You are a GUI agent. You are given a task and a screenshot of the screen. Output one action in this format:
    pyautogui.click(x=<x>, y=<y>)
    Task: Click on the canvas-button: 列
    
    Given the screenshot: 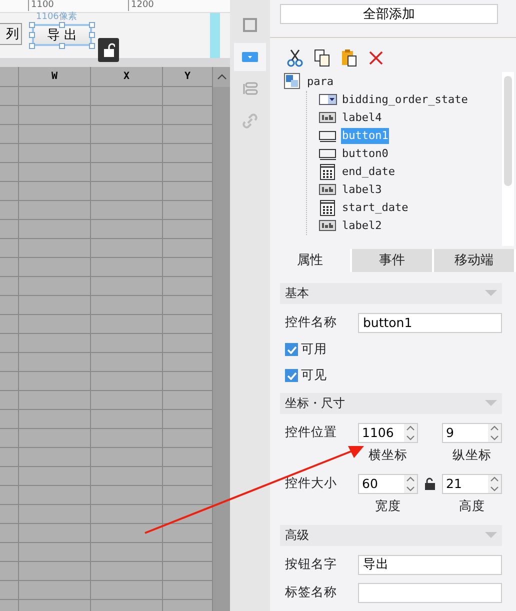 What is the action you would take?
    pyautogui.click(x=11, y=34)
    